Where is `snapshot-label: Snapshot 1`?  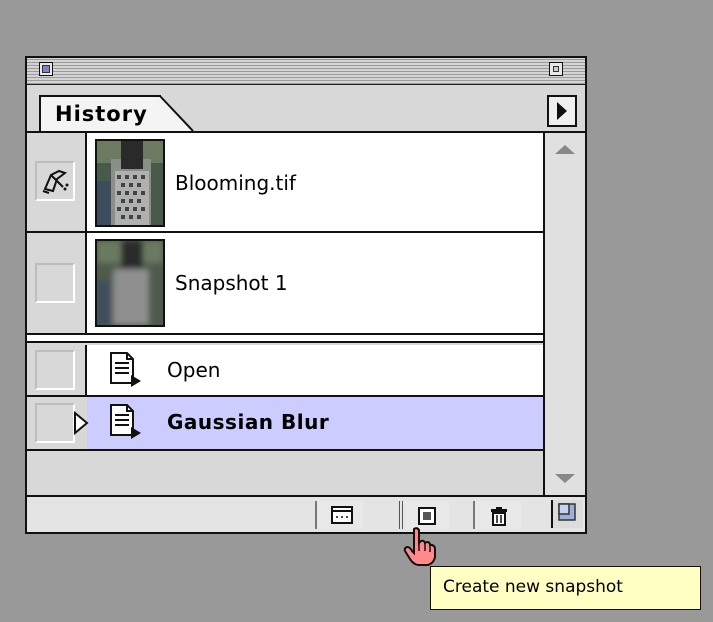 snapshot-label: Snapshot 1 is located at coordinates (231, 283).